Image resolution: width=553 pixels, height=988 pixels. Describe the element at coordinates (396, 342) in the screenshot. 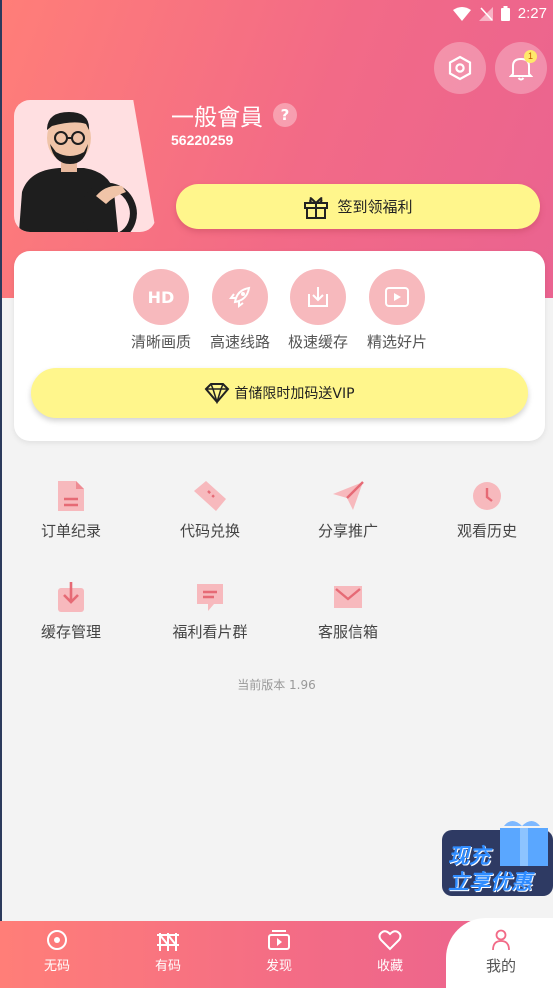

I see `feature-label: 精选好片` at that location.